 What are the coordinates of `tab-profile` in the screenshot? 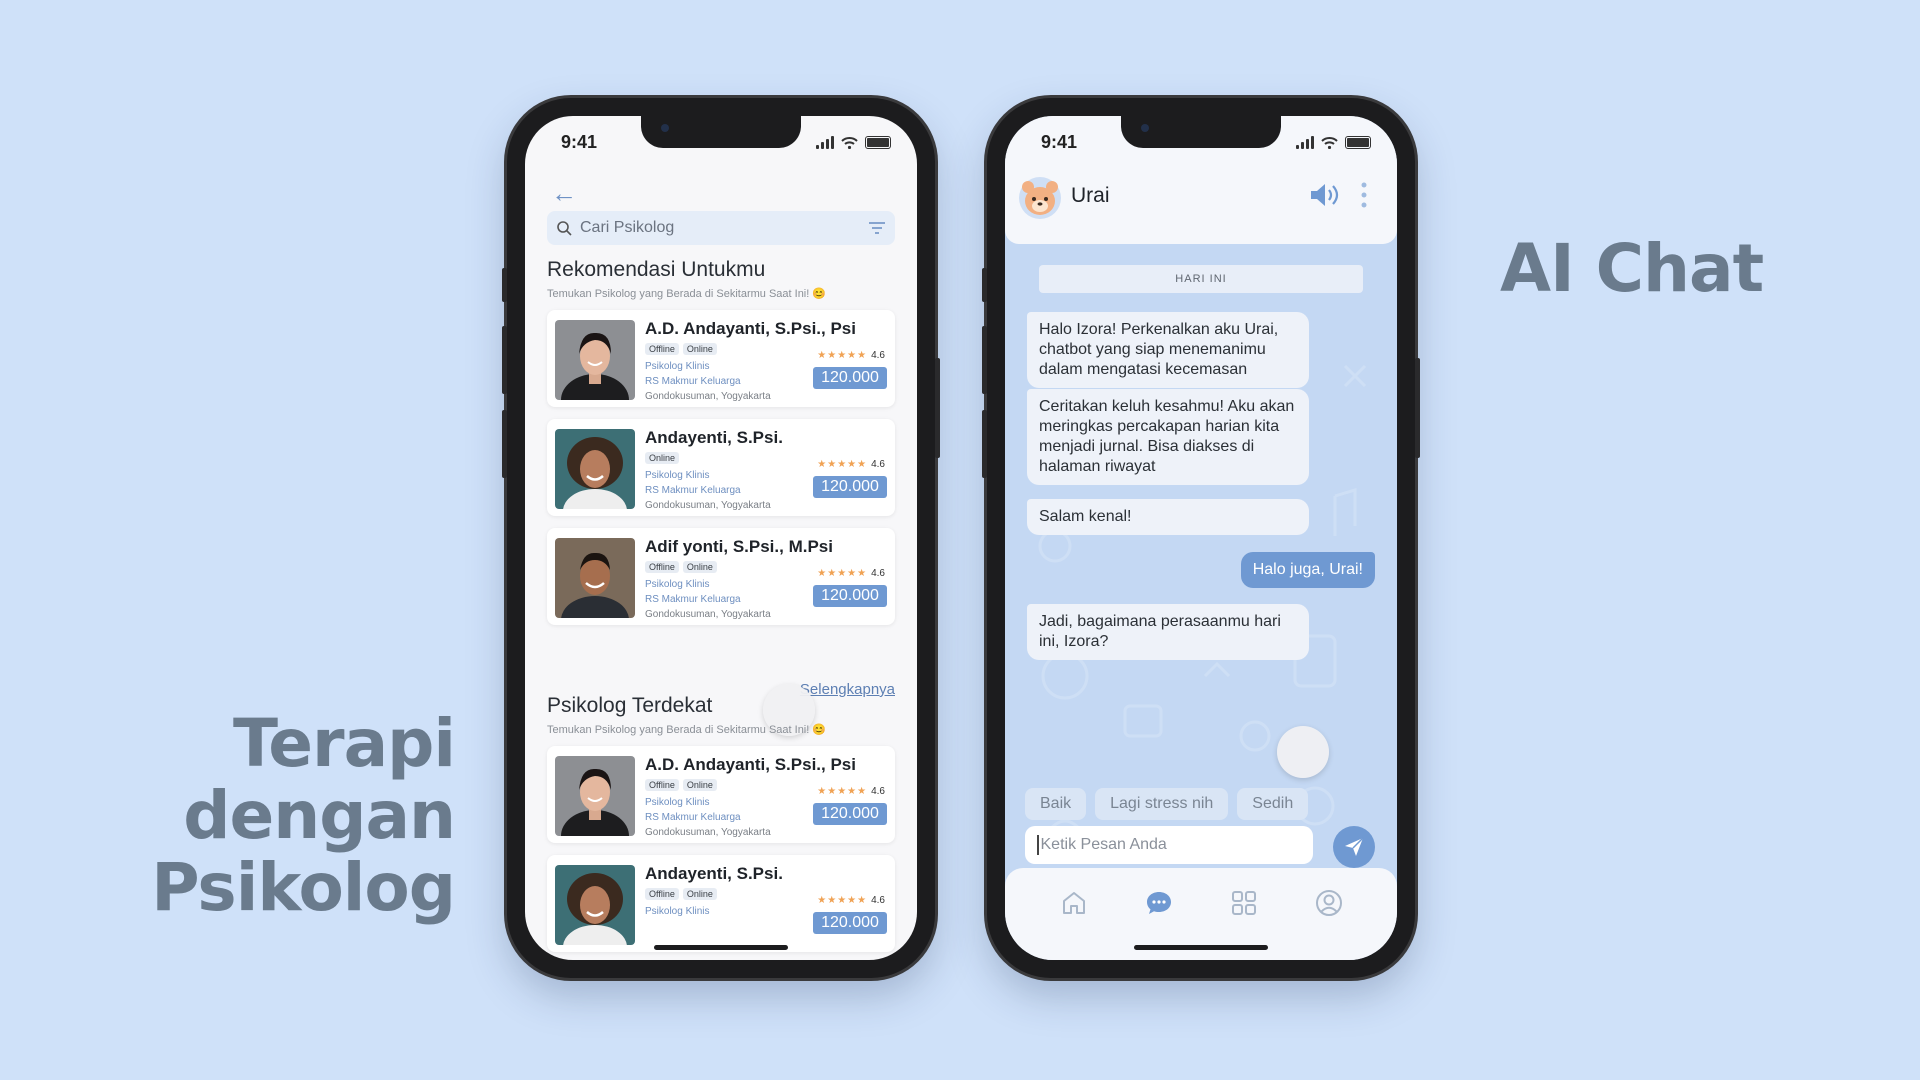 It's located at (1329, 903).